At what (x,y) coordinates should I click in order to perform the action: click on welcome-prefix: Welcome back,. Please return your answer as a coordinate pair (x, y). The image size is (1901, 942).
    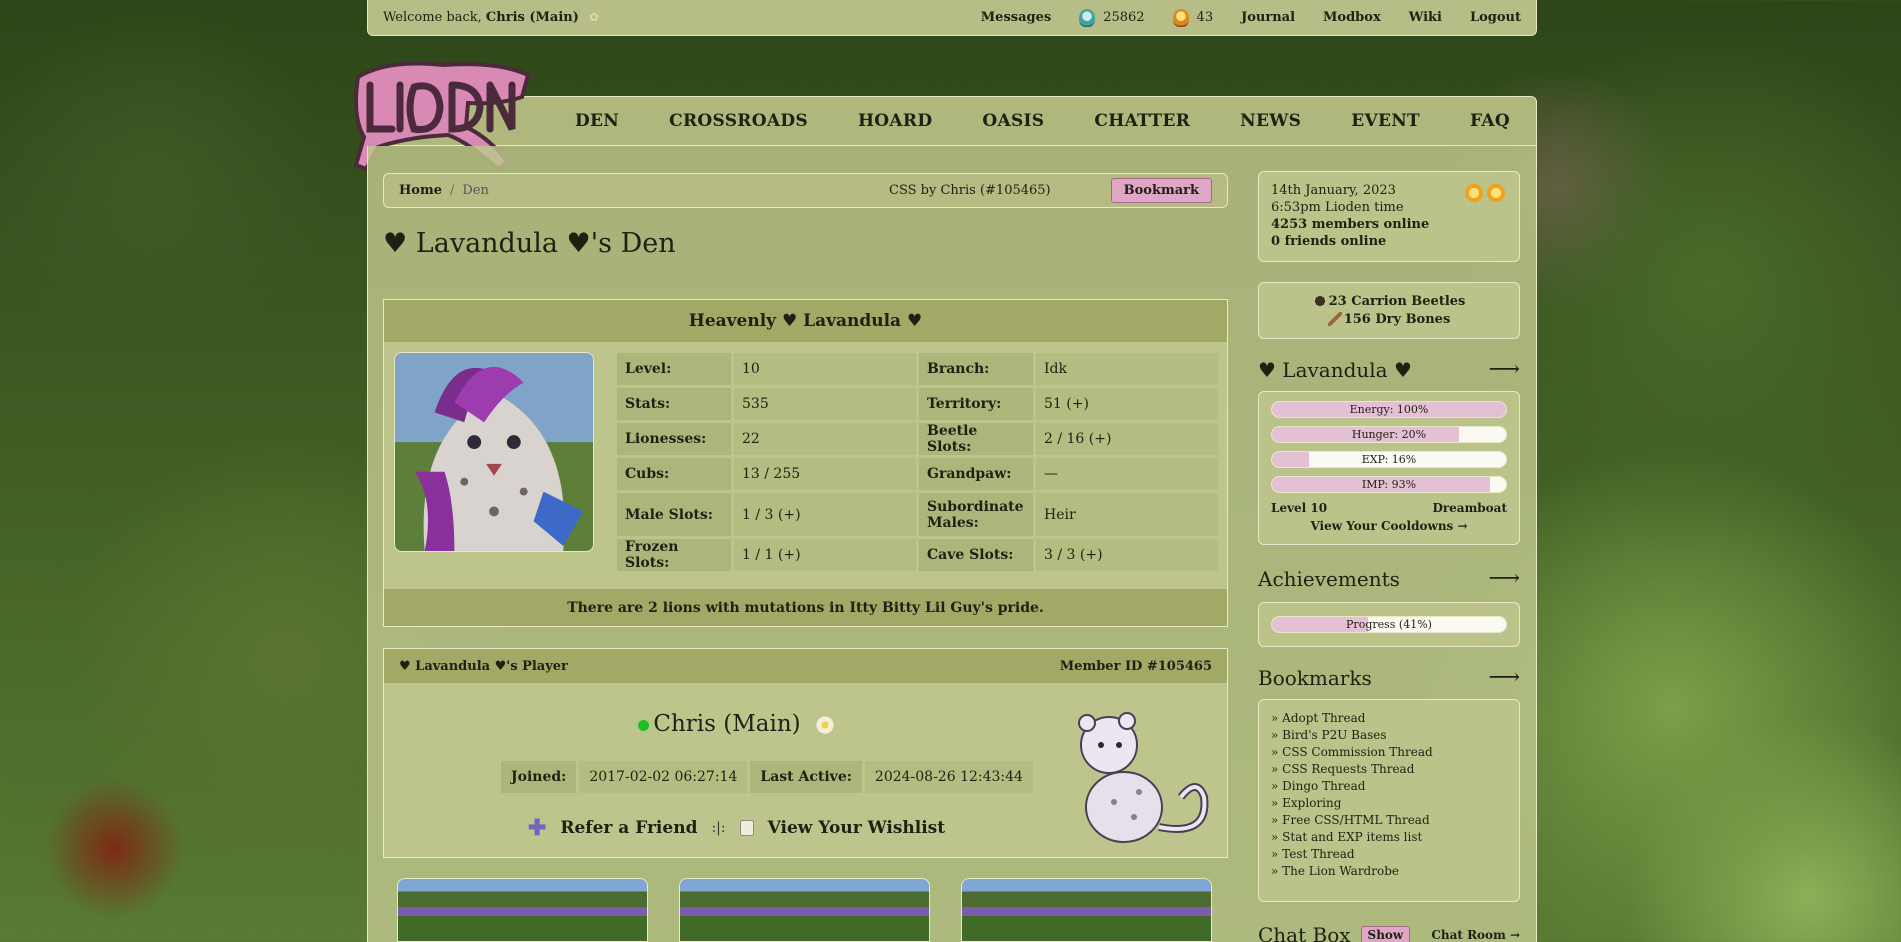
    Looking at the image, I should click on (432, 17).